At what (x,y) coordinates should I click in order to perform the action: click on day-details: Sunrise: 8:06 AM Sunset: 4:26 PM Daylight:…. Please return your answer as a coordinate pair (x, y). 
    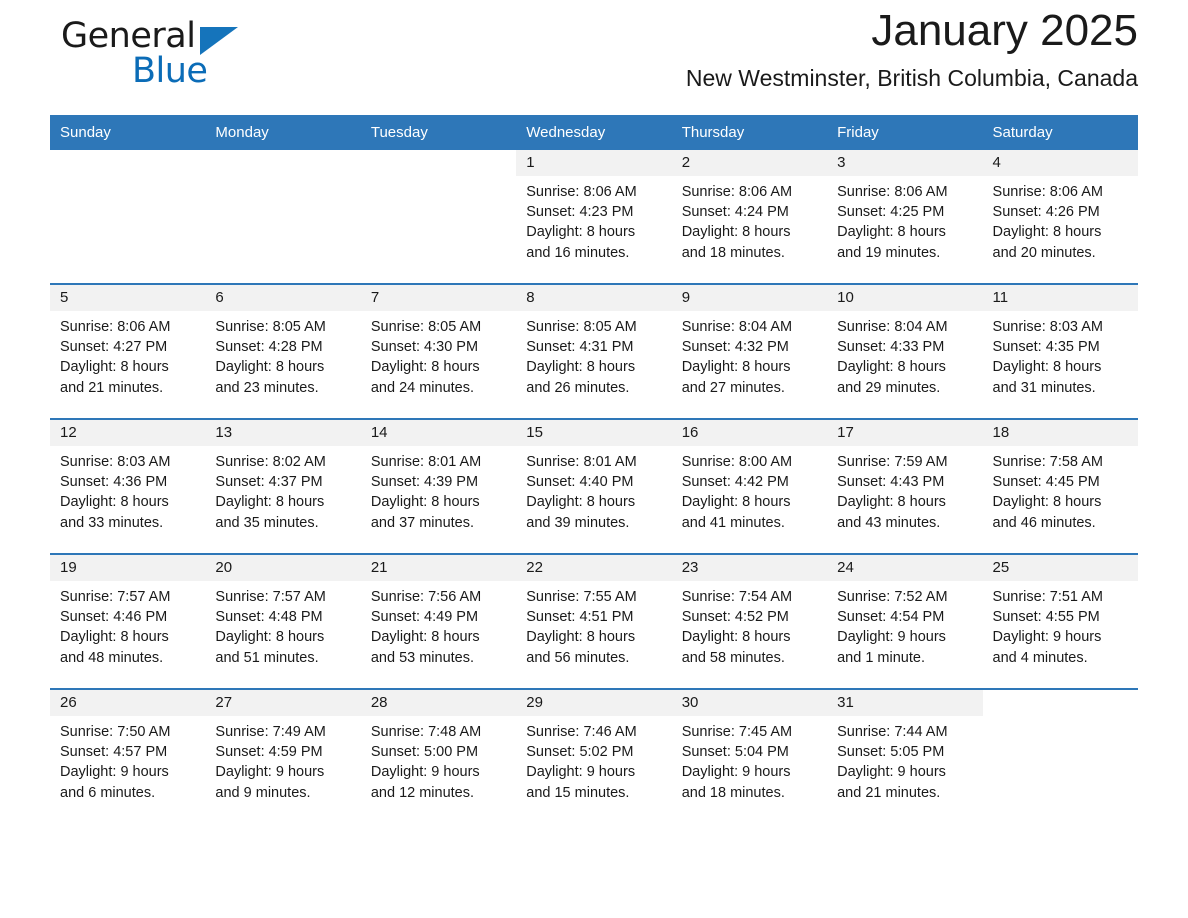
    Looking at the image, I should click on (1060, 219).